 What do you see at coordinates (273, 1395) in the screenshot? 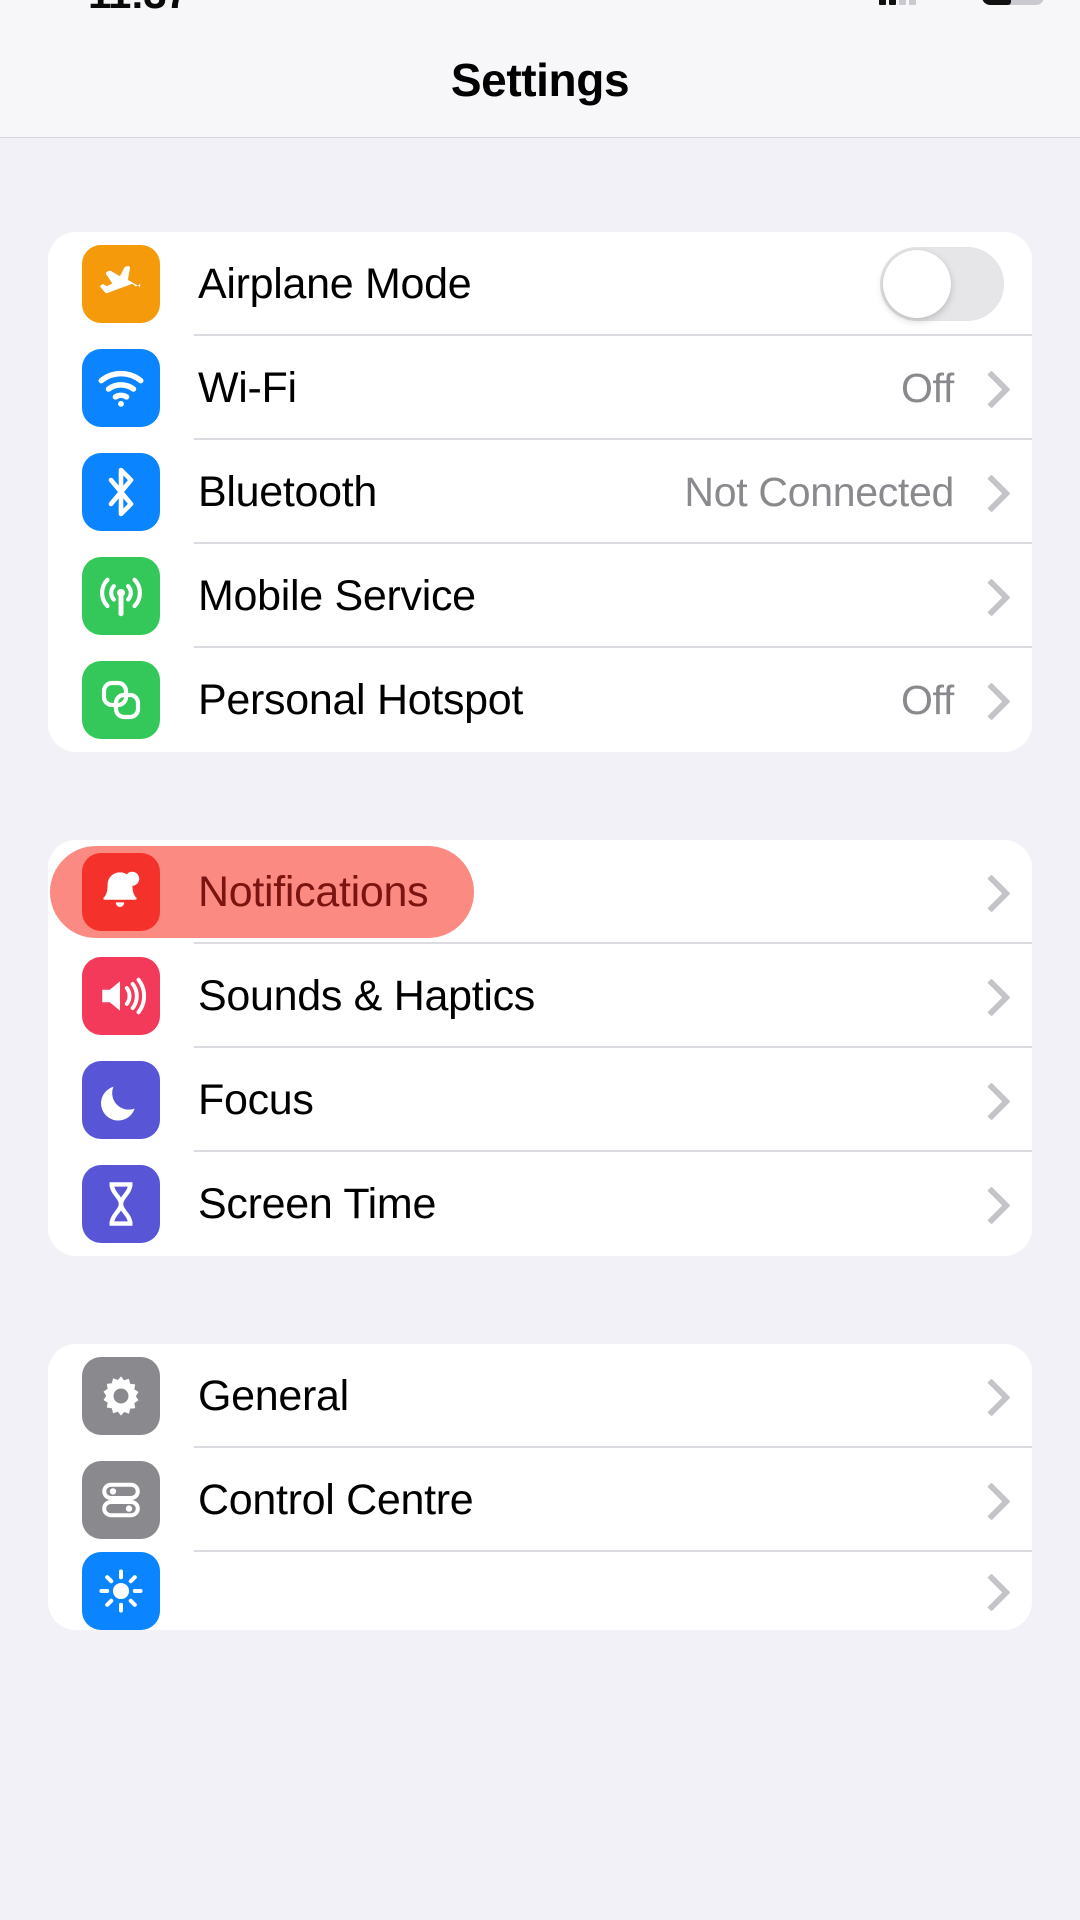
I see `settings-row-label: General` at bounding box center [273, 1395].